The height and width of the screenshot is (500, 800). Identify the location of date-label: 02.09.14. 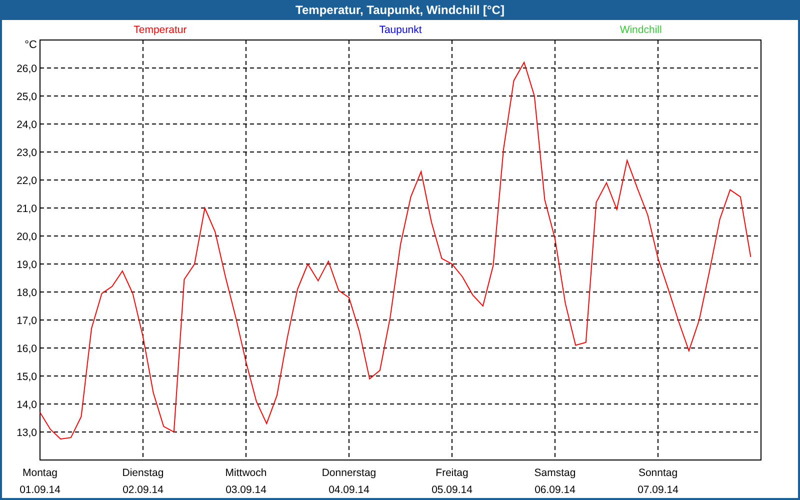
(143, 490).